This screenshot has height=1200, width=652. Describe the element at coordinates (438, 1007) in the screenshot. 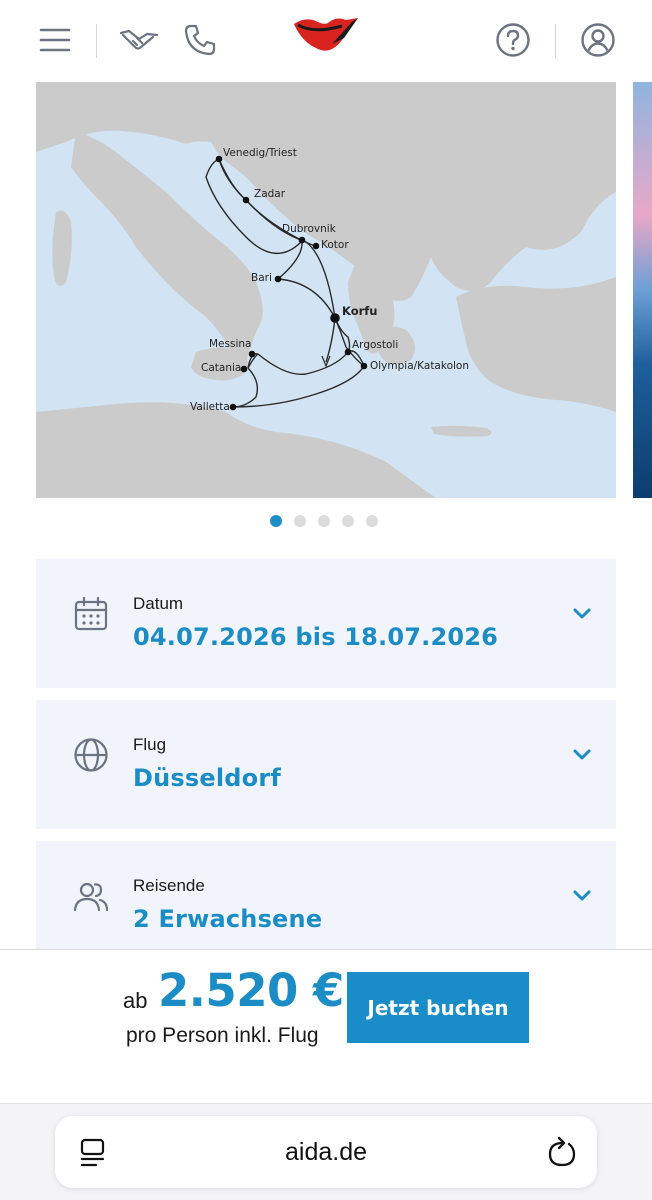

I see `book-now-button: Jetzt buchen` at that location.